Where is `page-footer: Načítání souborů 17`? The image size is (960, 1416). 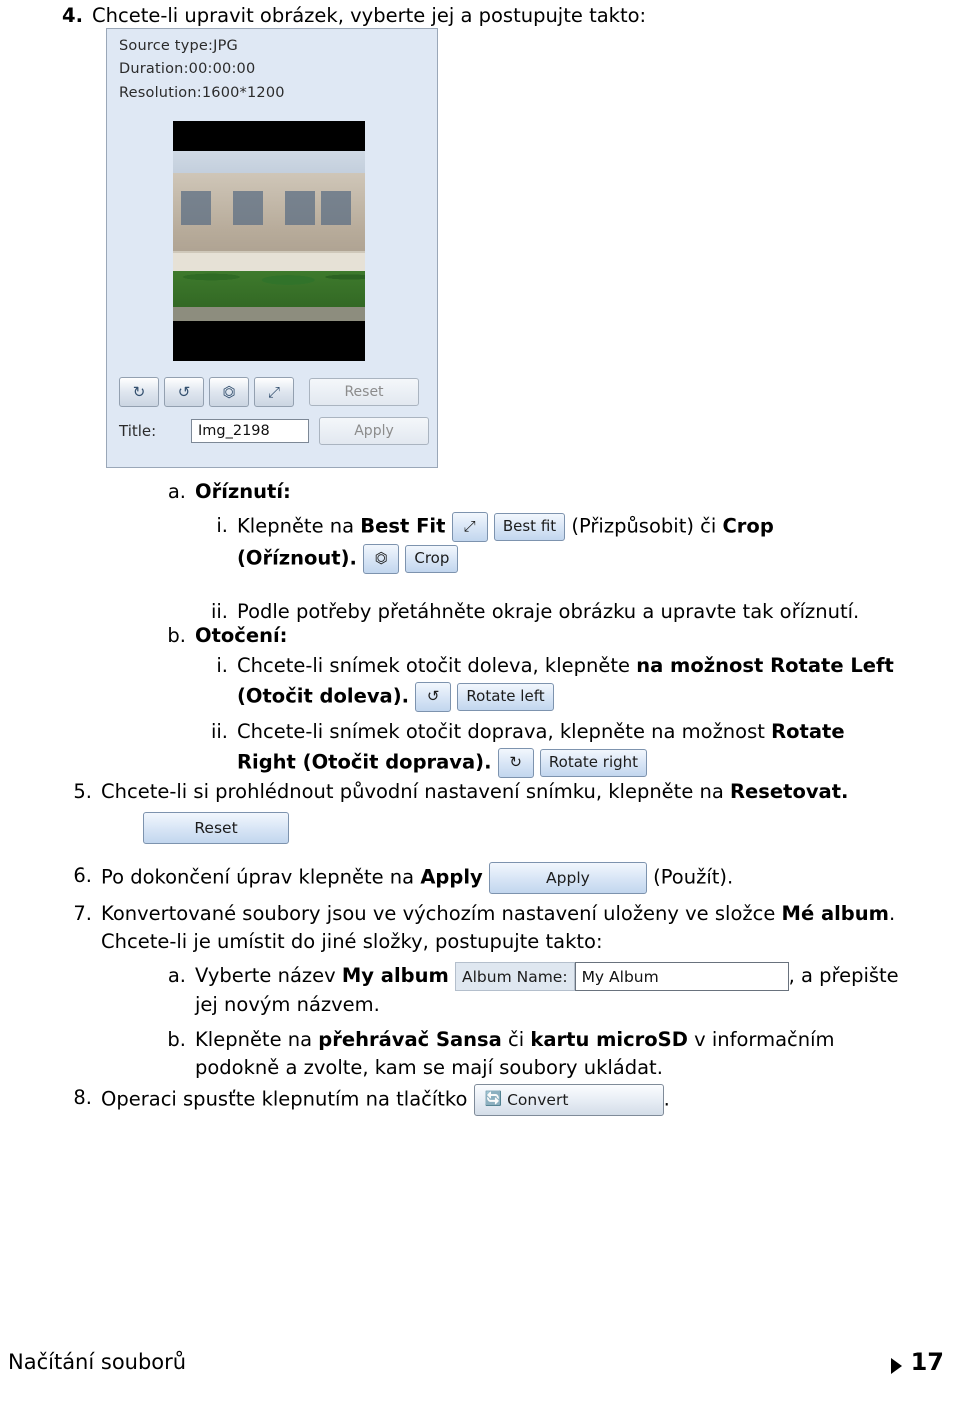
page-footer: Načítání souborů 17 is located at coordinates (480, 1369).